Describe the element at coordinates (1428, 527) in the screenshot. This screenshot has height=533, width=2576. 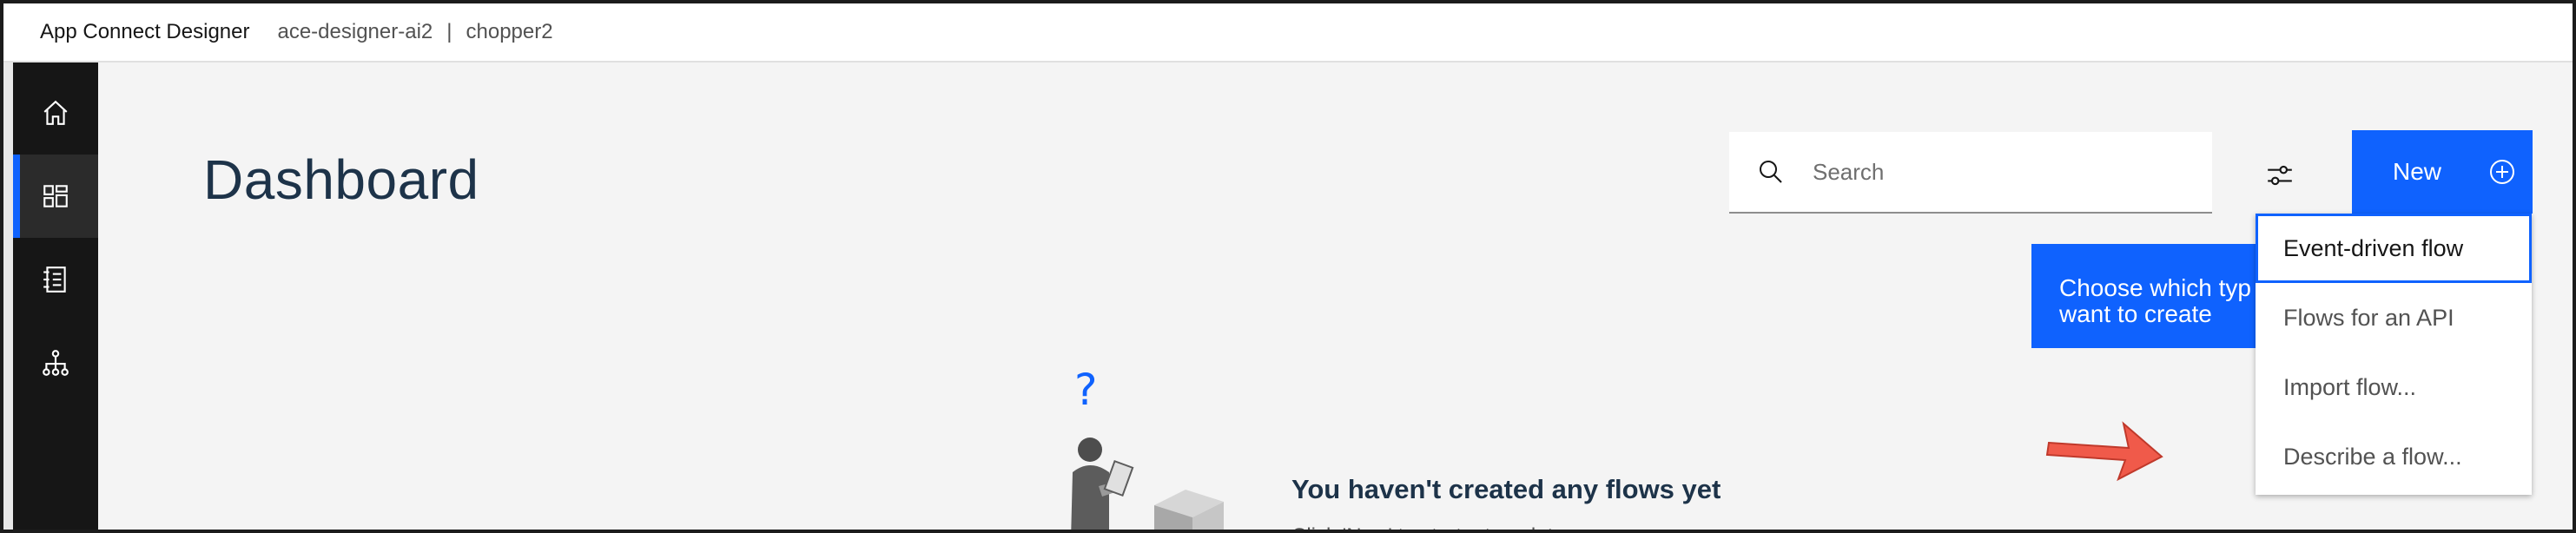
I see `empty-state-subtitle: Click 'New' to start a template` at that location.